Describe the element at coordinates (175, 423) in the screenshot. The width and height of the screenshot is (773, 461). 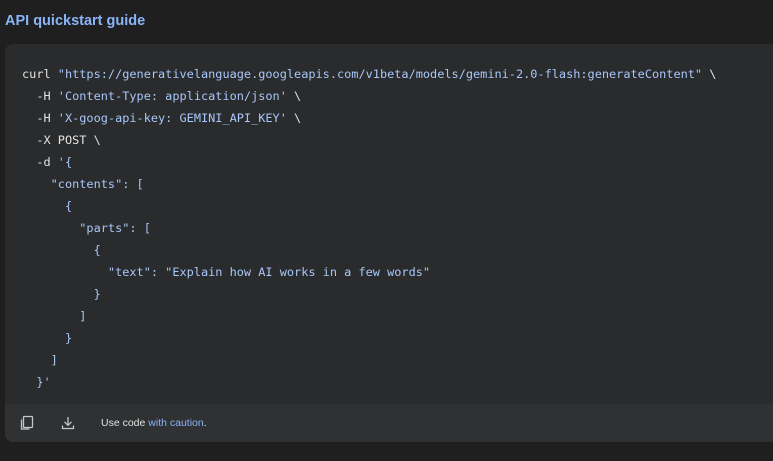
I see `with-caution-link: with caution` at that location.